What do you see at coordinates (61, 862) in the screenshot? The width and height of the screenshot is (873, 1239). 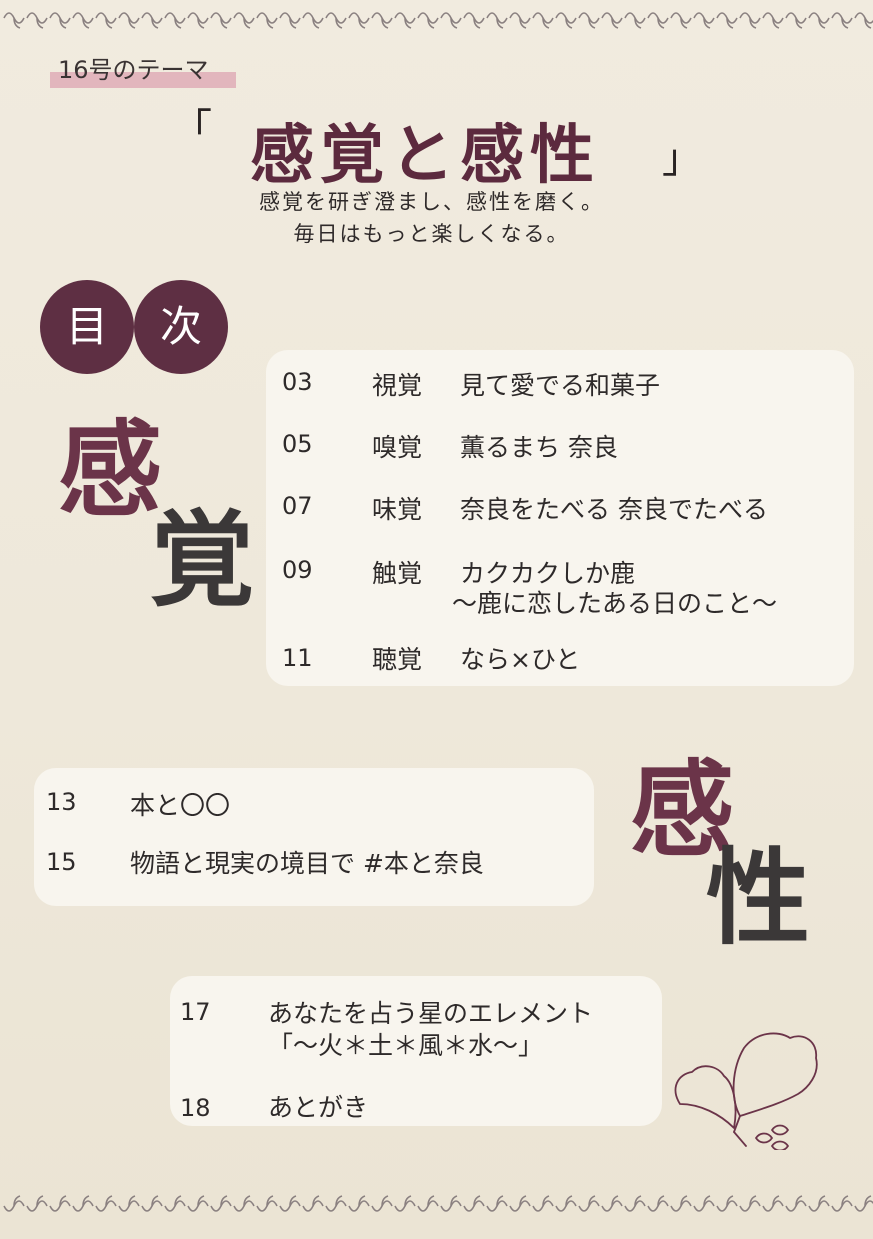 I see `toc-page-number: 15` at bounding box center [61, 862].